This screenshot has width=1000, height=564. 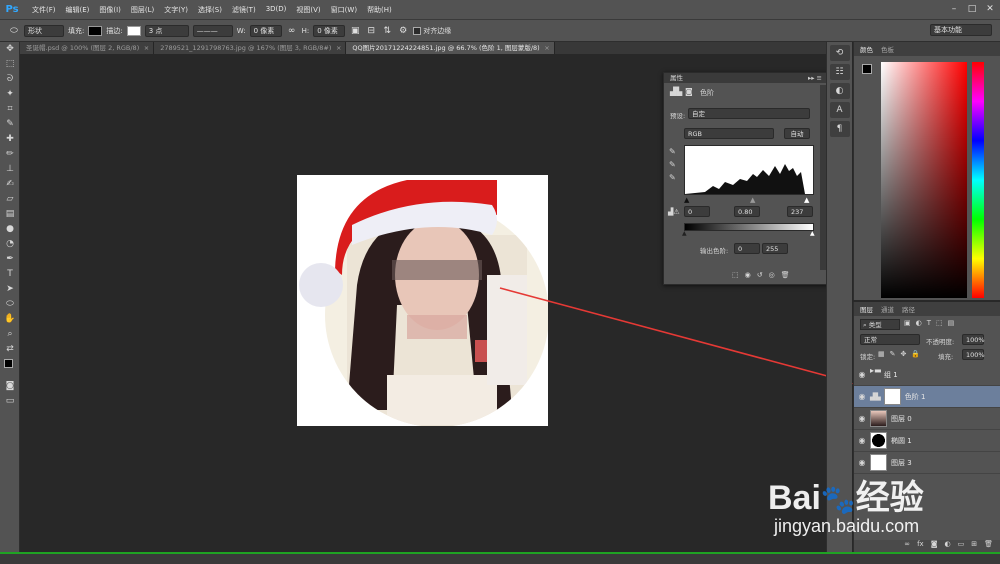 What do you see at coordinates (920, 546) in the screenshot?
I see `layer-style-icon: fx` at bounding box center [920, 546].